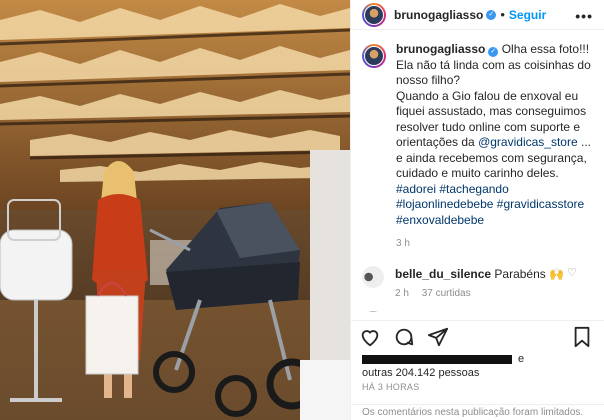 The image size is (604, 420). I want to click on comment-age: 2 h, so click(402, 293).